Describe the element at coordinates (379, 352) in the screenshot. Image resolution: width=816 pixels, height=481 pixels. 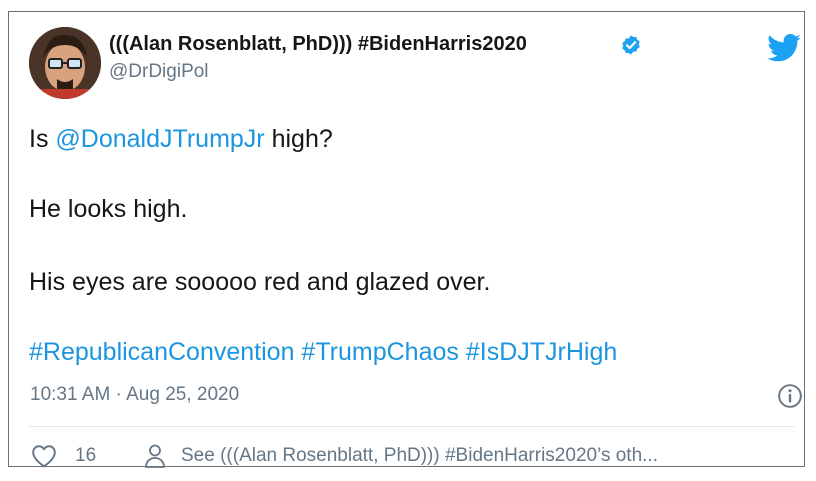
I see `hashtag-link: #TrumpChaos` at that location.